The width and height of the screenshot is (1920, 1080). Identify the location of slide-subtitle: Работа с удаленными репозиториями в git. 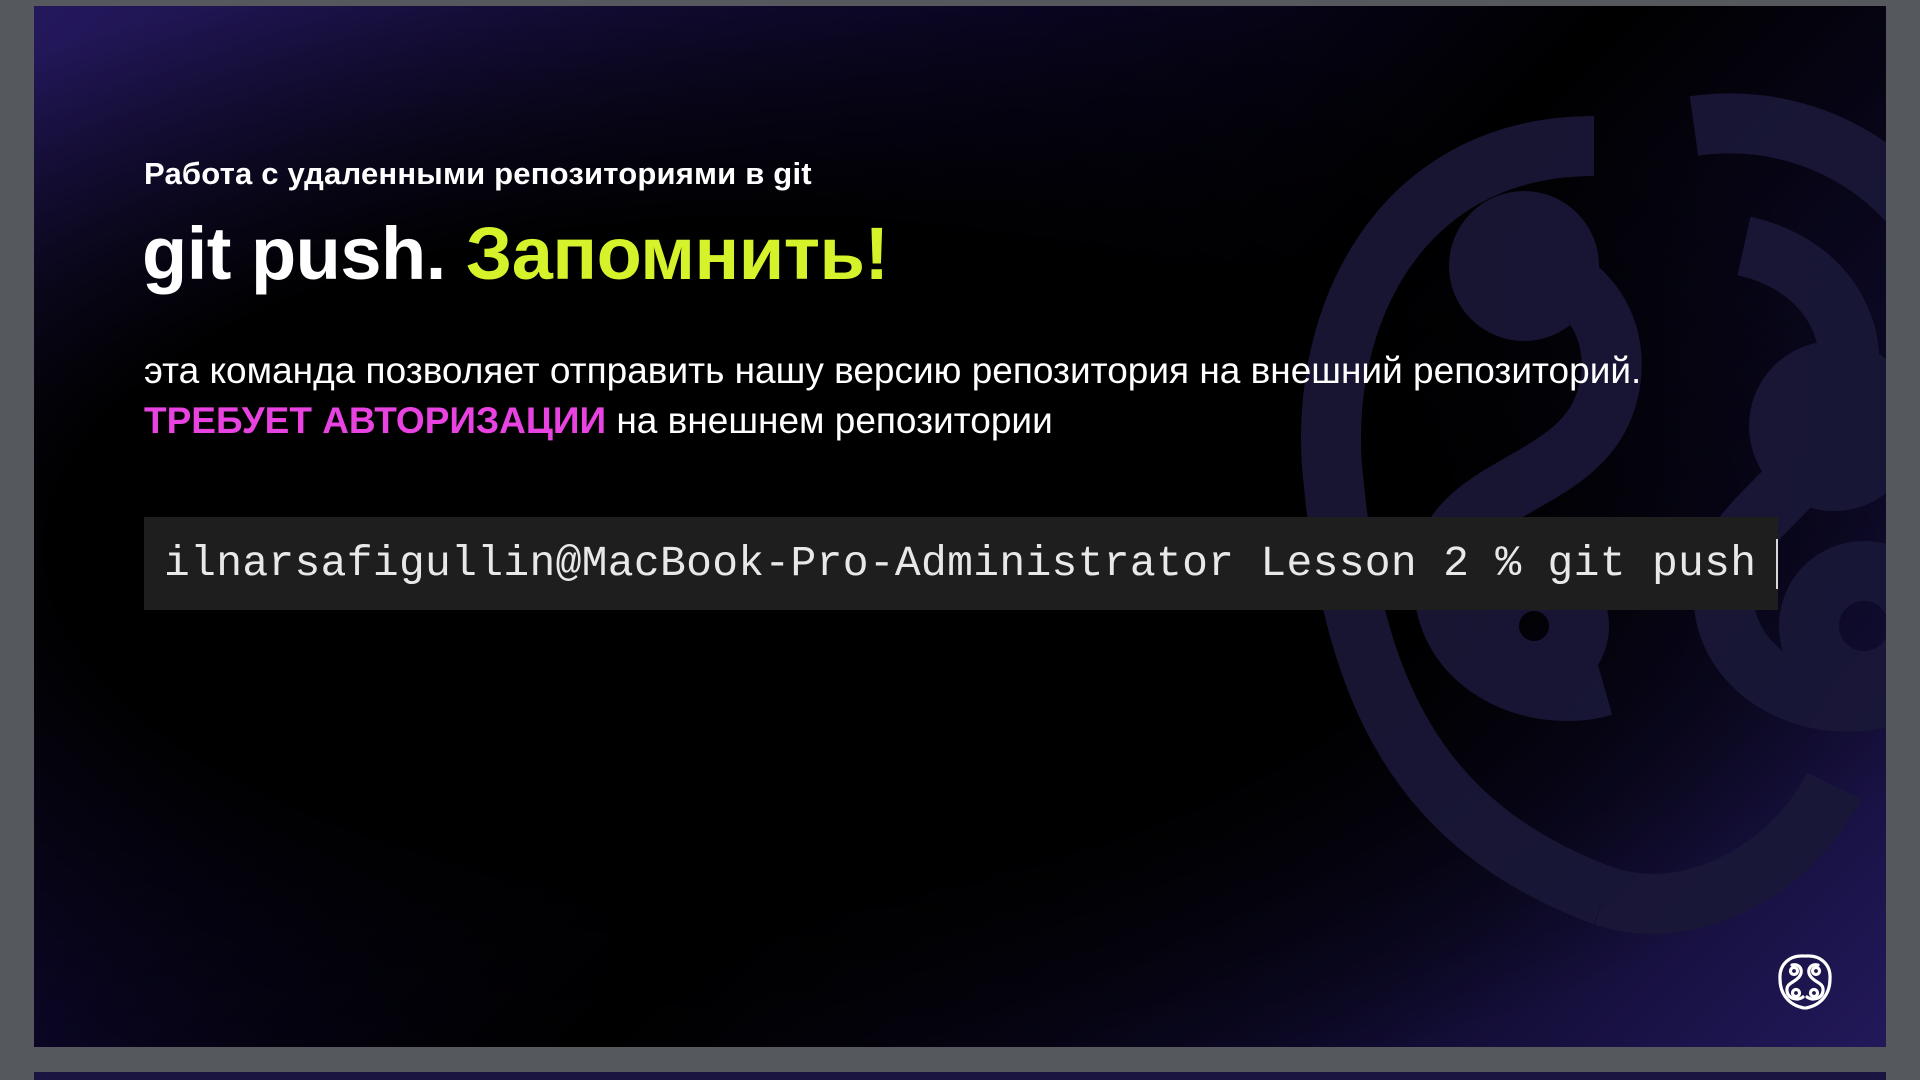
(478, 173).